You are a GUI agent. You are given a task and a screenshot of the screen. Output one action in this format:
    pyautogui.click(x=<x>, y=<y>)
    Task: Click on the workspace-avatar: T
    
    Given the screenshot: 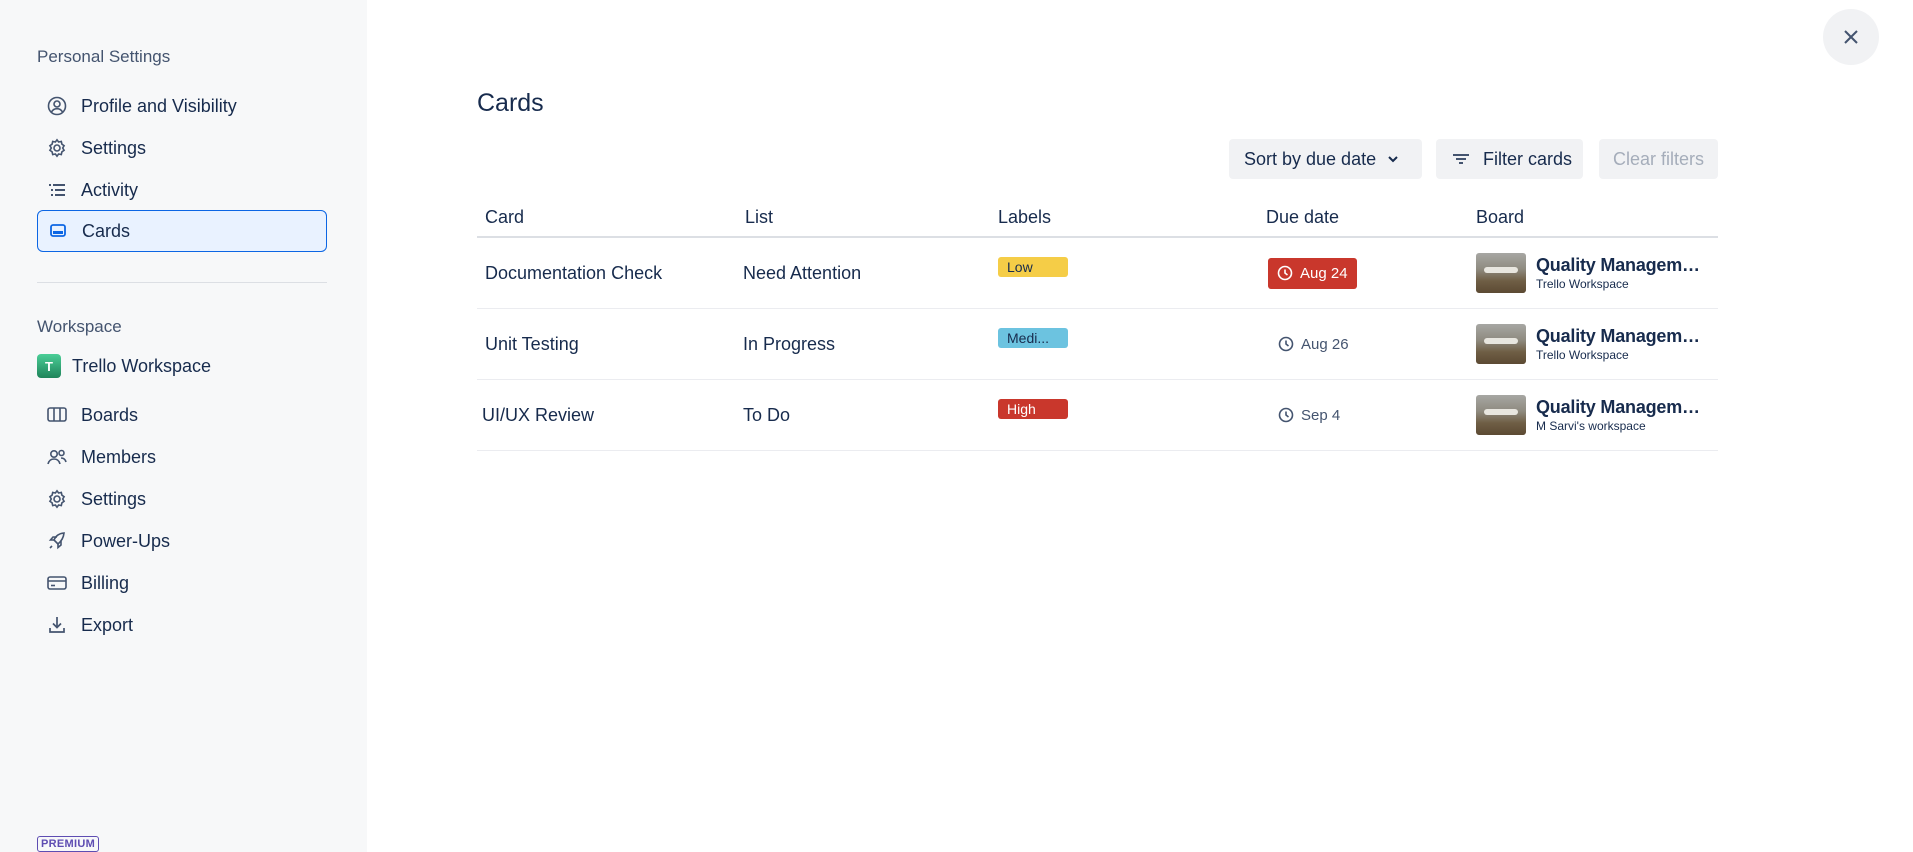 What is the action you would take?
    pyautogui.click(x=49, y=366)
    